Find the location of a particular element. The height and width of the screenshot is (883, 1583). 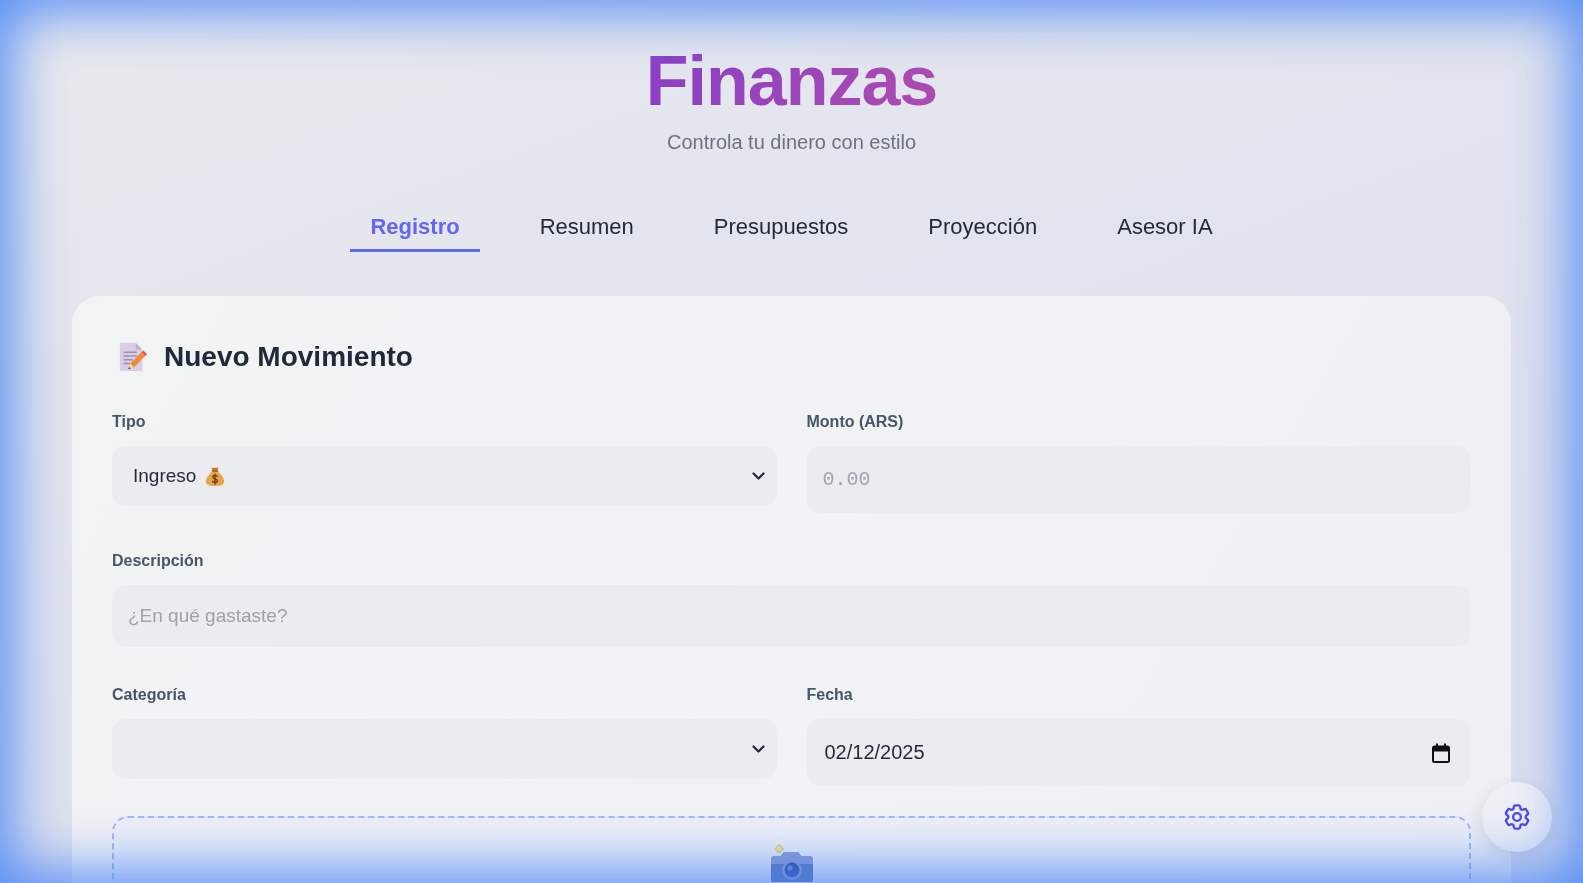

tab: Registro is located at coordinates (415, 228).